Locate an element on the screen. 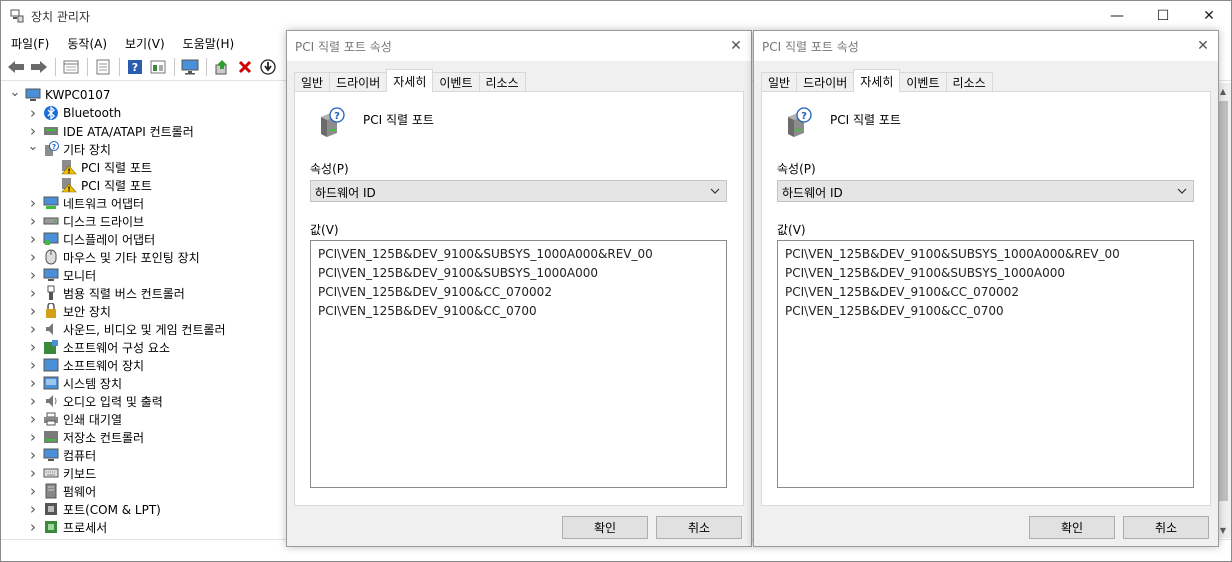  back-arrow-icon is located at coordinates (16, 67).